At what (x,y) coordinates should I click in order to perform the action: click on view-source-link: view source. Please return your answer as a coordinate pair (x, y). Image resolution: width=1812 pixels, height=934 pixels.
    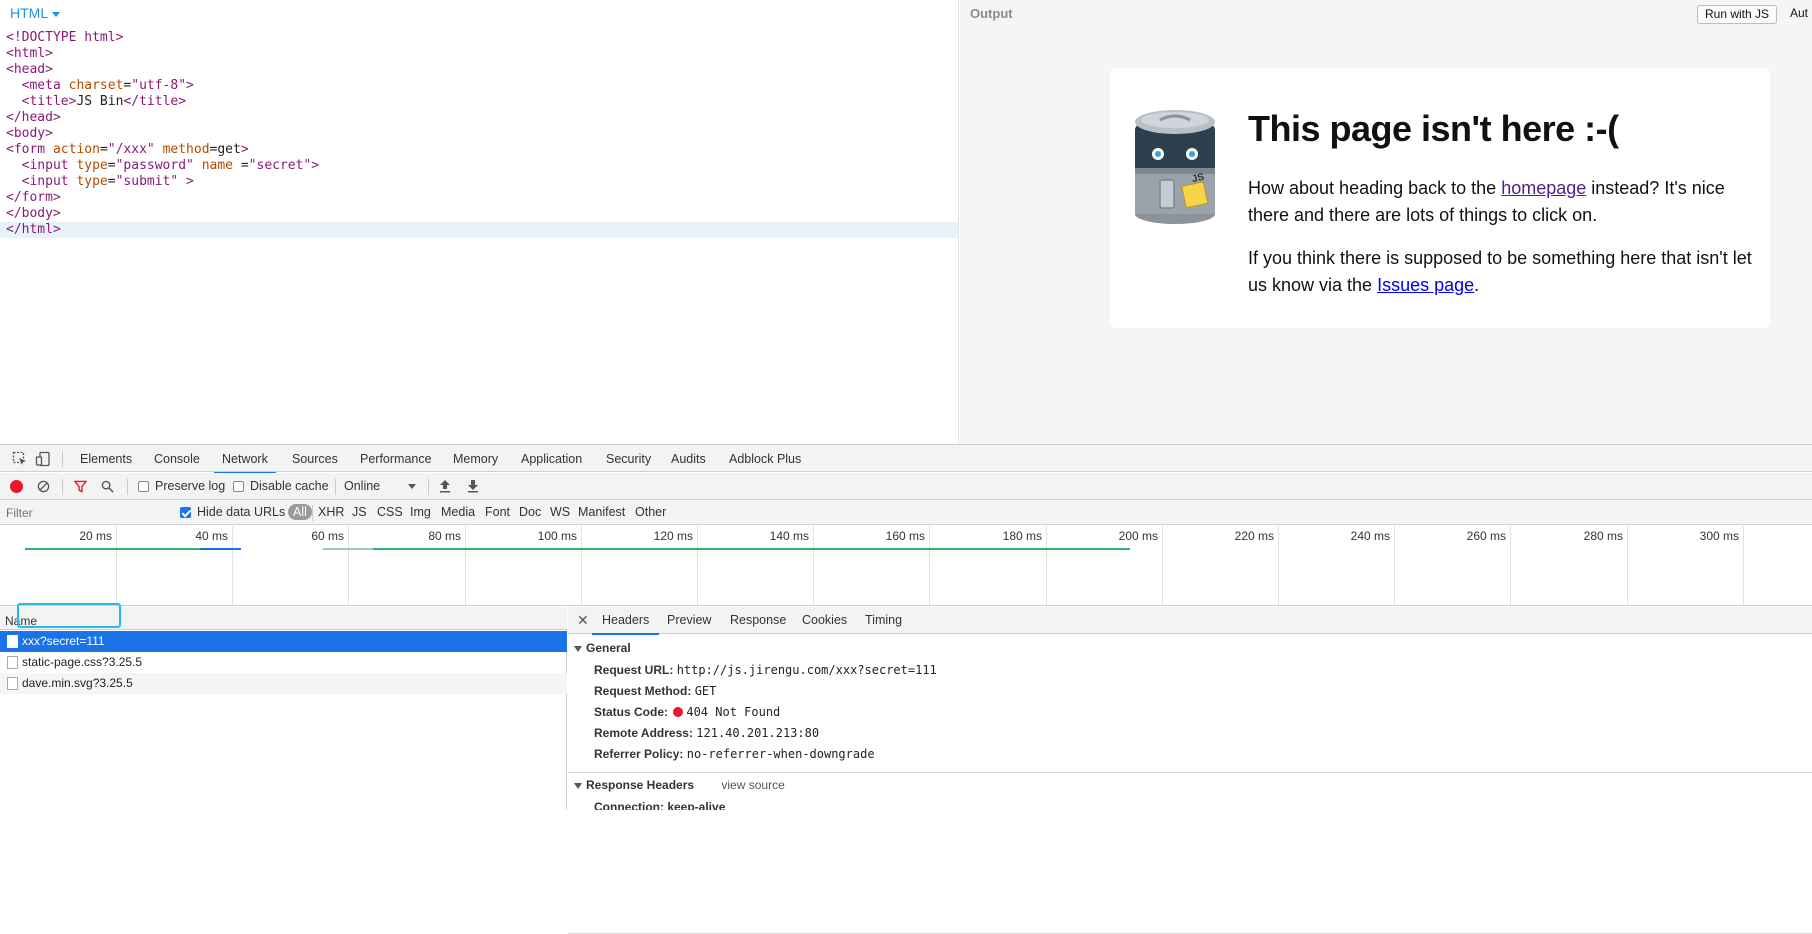
    Looking at the image, I should click on (752, 785).